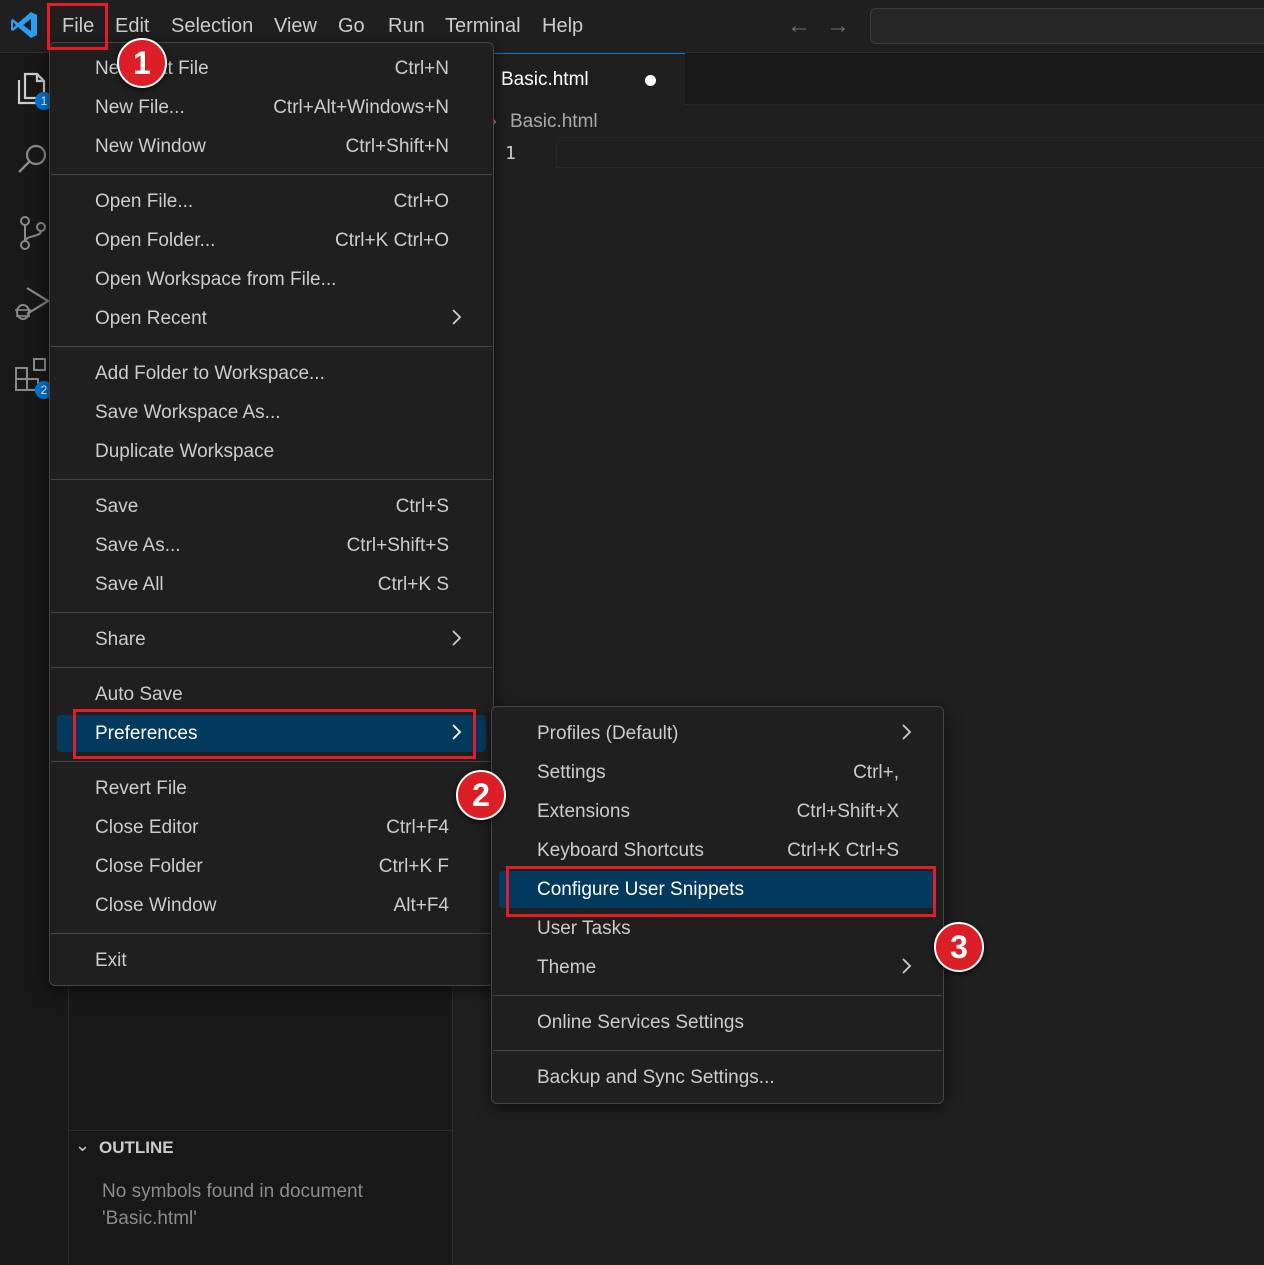  Describe the element at coordinates (260, 1146) in the screenshot. I see `outline-section-header: ⌄ OUTLINE` at that location.